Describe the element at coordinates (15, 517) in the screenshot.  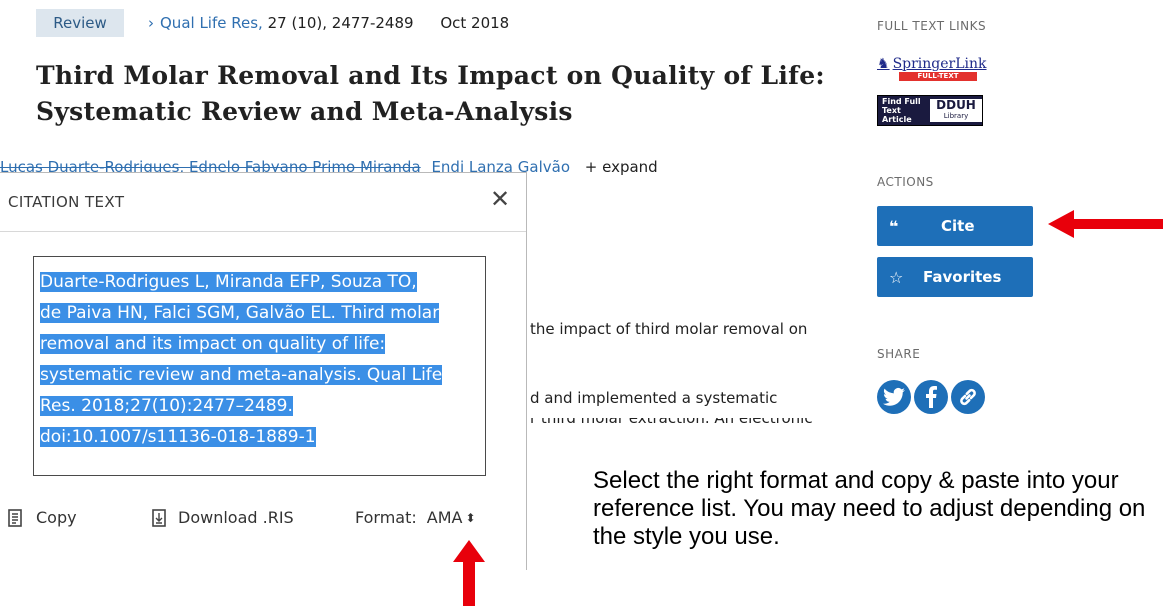
I see `copy-icon` at that location.